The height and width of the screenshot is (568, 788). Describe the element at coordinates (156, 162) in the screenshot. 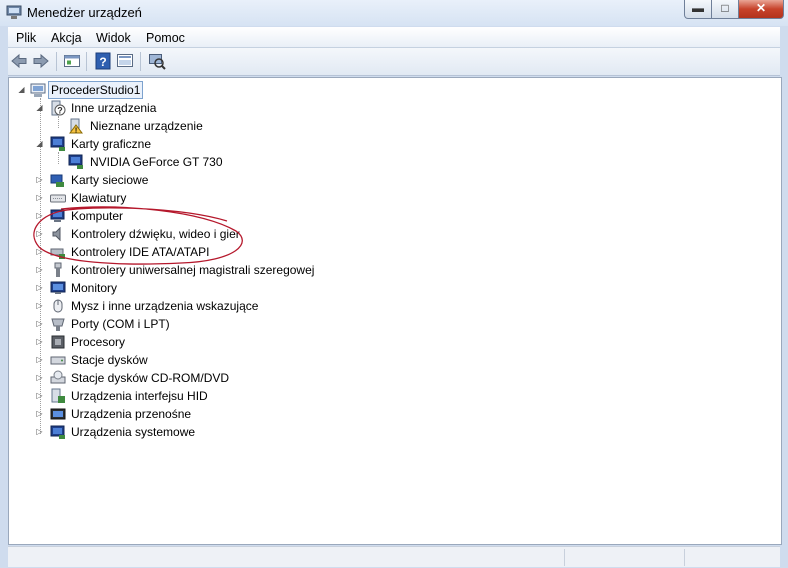

I see `device-label: NVIDIA GeForce GT 730` at that location.